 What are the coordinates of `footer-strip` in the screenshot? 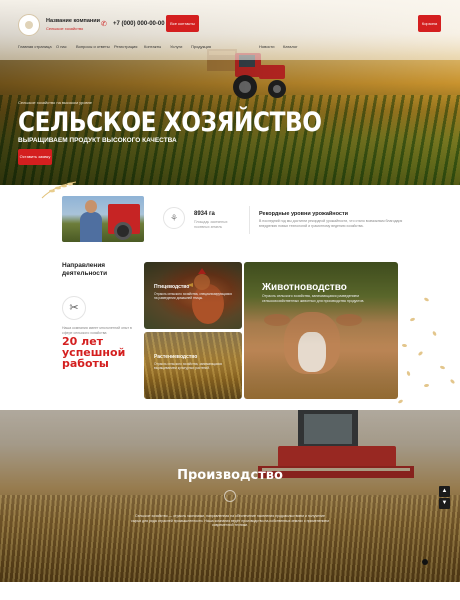 It's located at (230, 591).